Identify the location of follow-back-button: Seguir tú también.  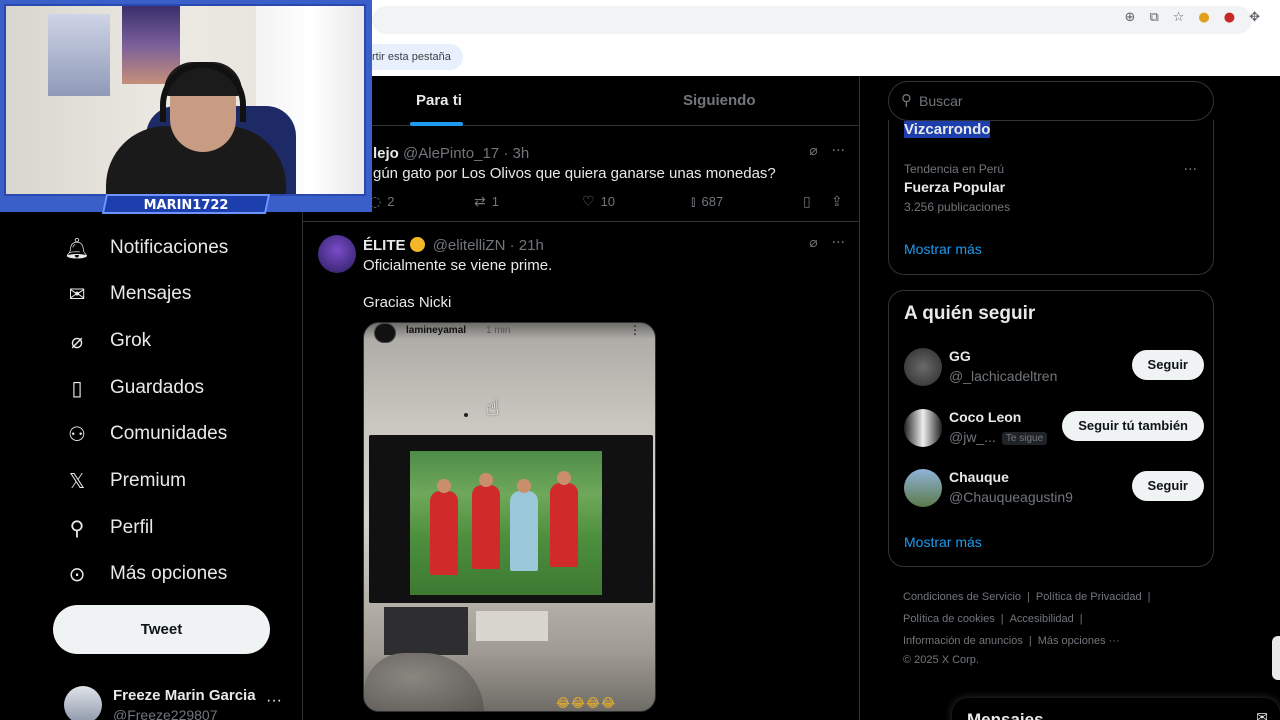
(1133, 426).